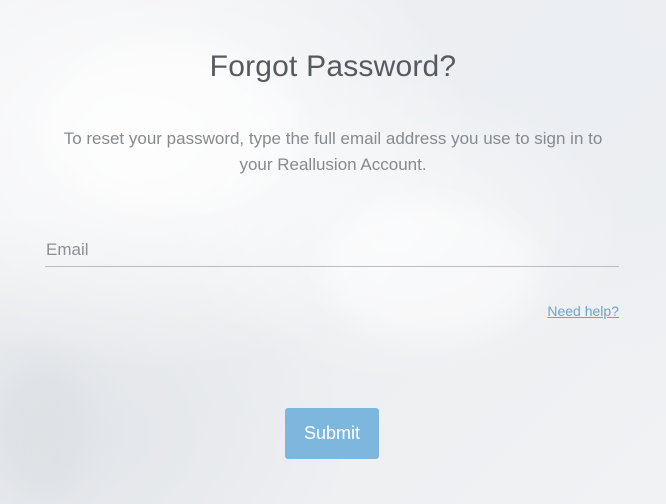  What do you see at coordinates (333, 66) in the screenshot?
I see `page-title: Forgot Password?` at bounding box center [333, 66].